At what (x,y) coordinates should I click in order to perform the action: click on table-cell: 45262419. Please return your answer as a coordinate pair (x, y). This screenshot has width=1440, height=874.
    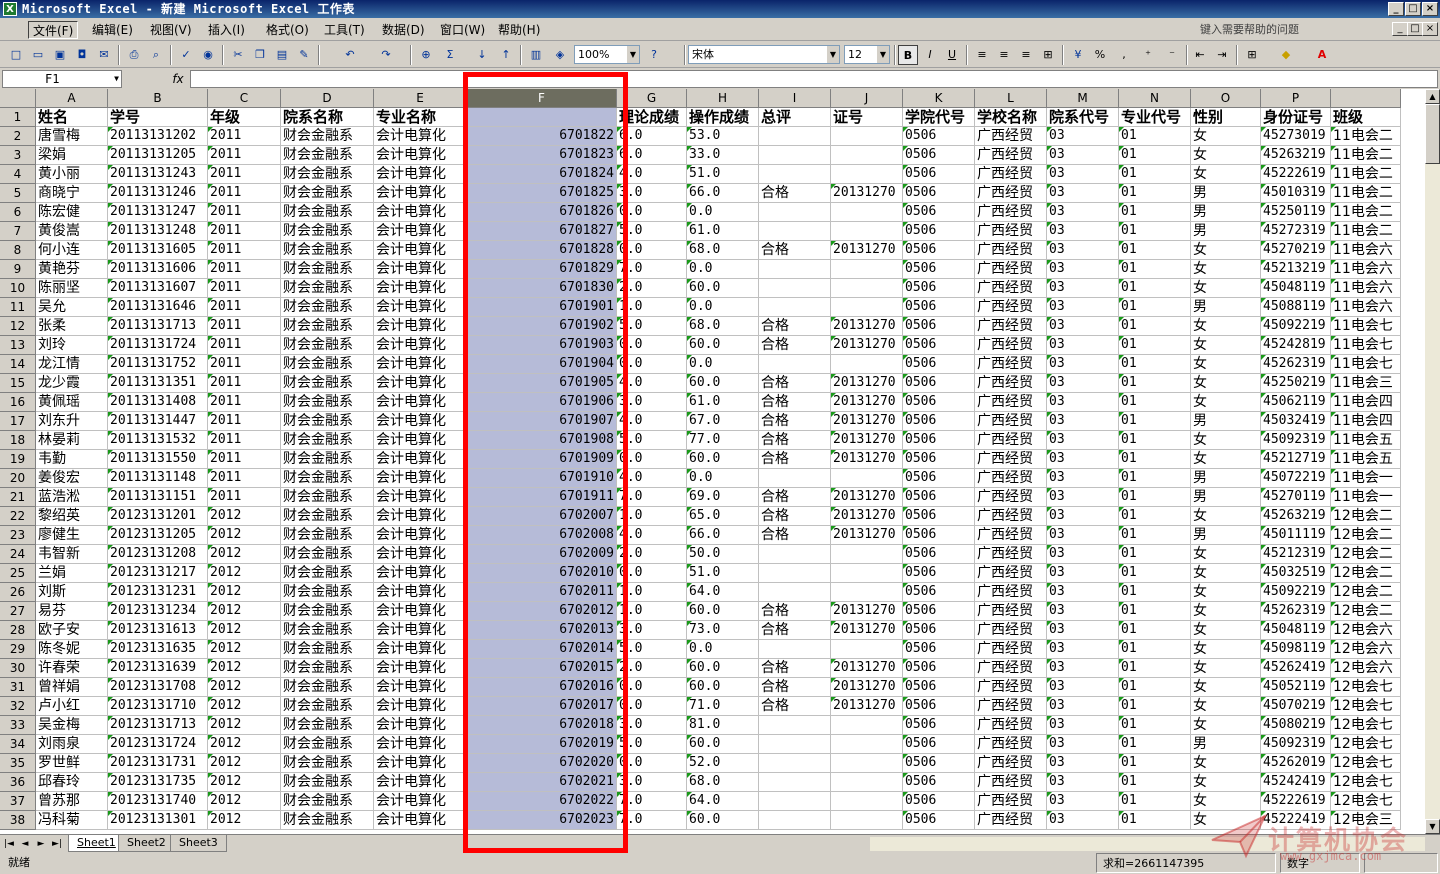
    Looking at the image, I should click on (1296, 668).